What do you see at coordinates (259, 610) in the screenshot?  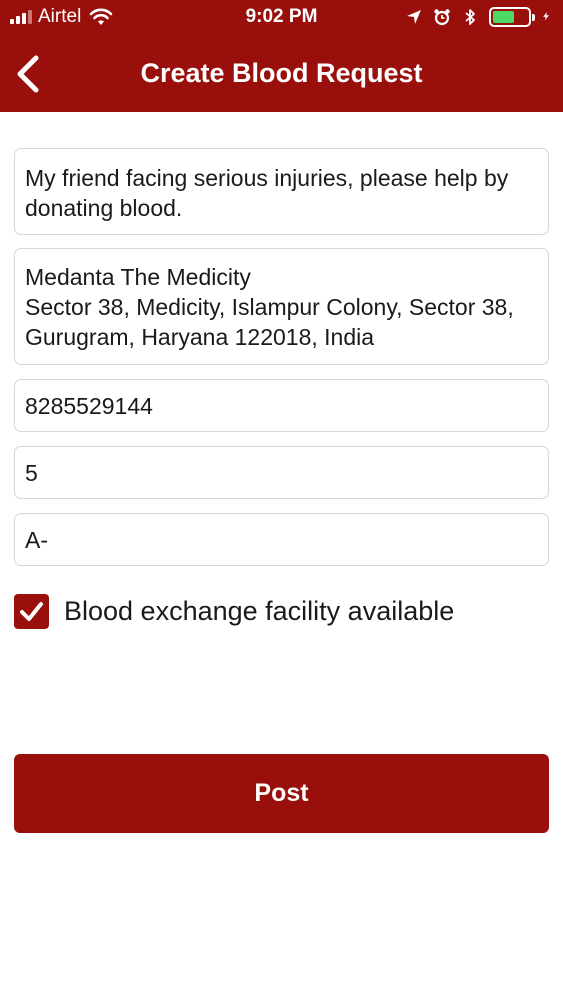 I see `exchange-facility-label: Blood exchange facility available` at bounding box center [259, 610].